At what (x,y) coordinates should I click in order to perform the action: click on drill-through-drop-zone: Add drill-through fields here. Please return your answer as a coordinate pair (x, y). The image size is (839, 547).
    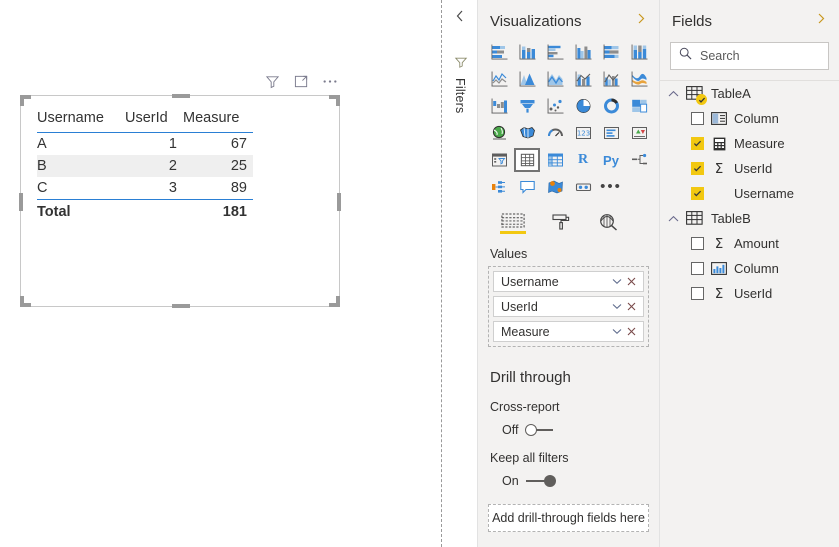
    Looking at the image, I should click on (568, 518).